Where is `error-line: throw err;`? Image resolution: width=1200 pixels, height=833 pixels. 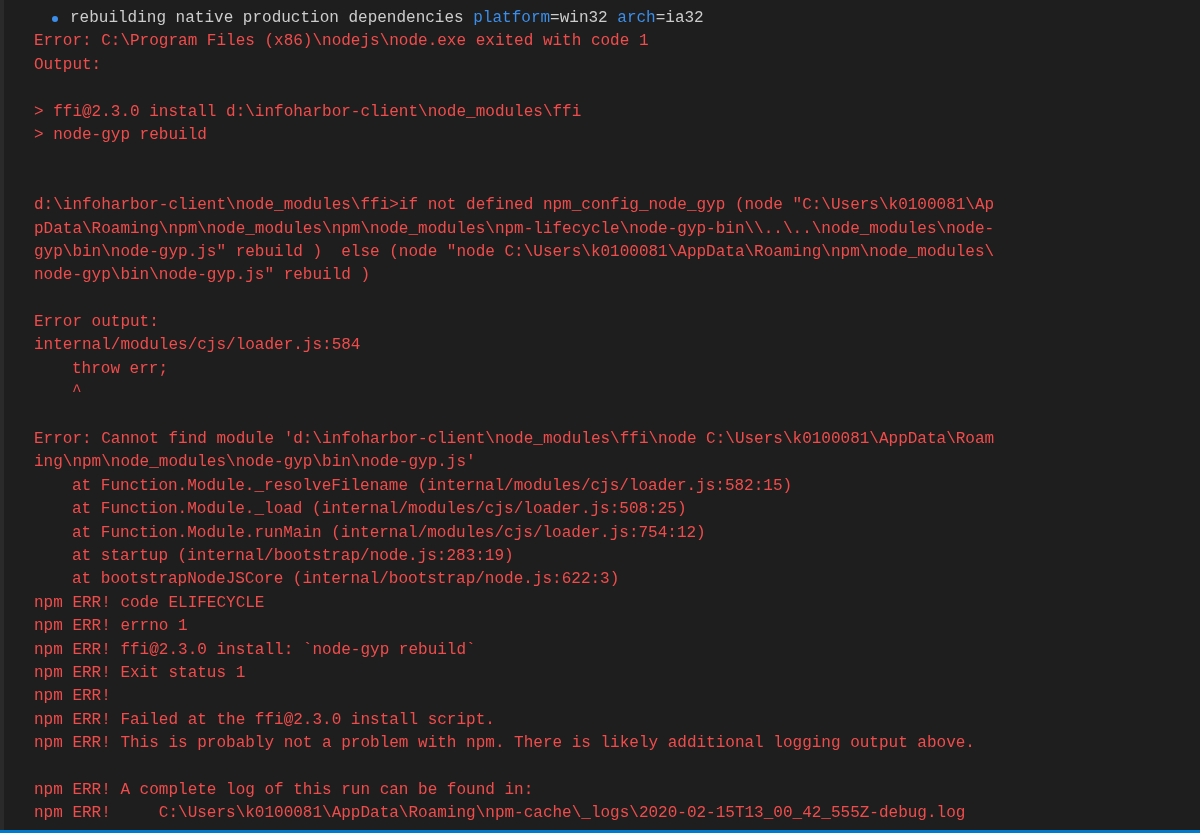
error-line: throw err; is located at coordinates (119, 368).